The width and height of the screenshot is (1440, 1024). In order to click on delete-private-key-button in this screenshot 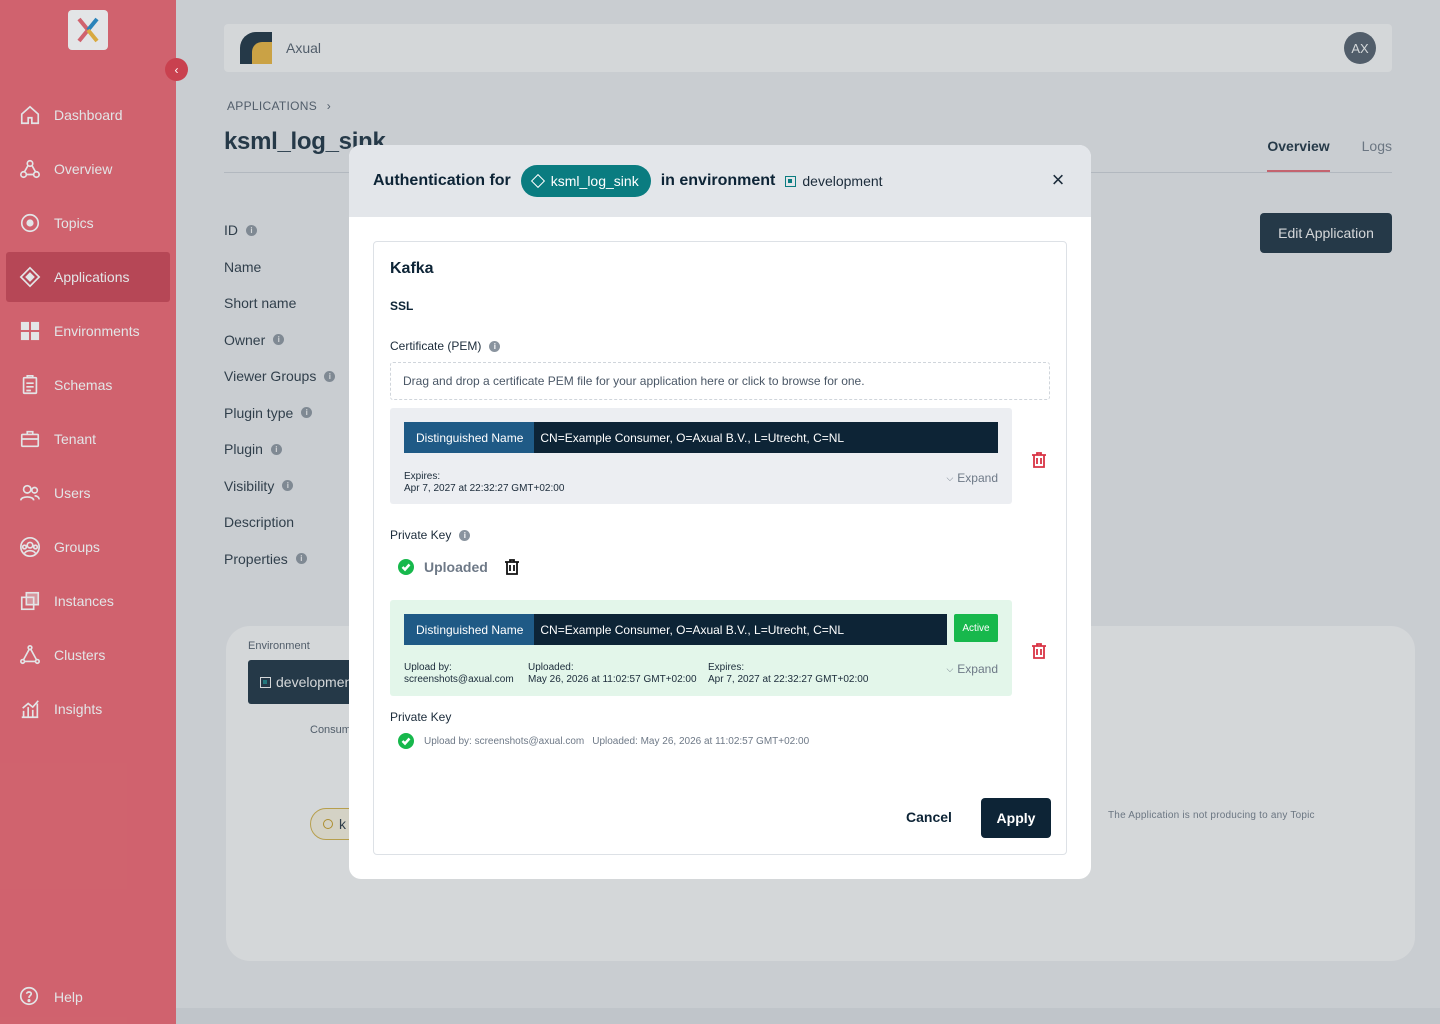, I will do `click(512, 567)`.